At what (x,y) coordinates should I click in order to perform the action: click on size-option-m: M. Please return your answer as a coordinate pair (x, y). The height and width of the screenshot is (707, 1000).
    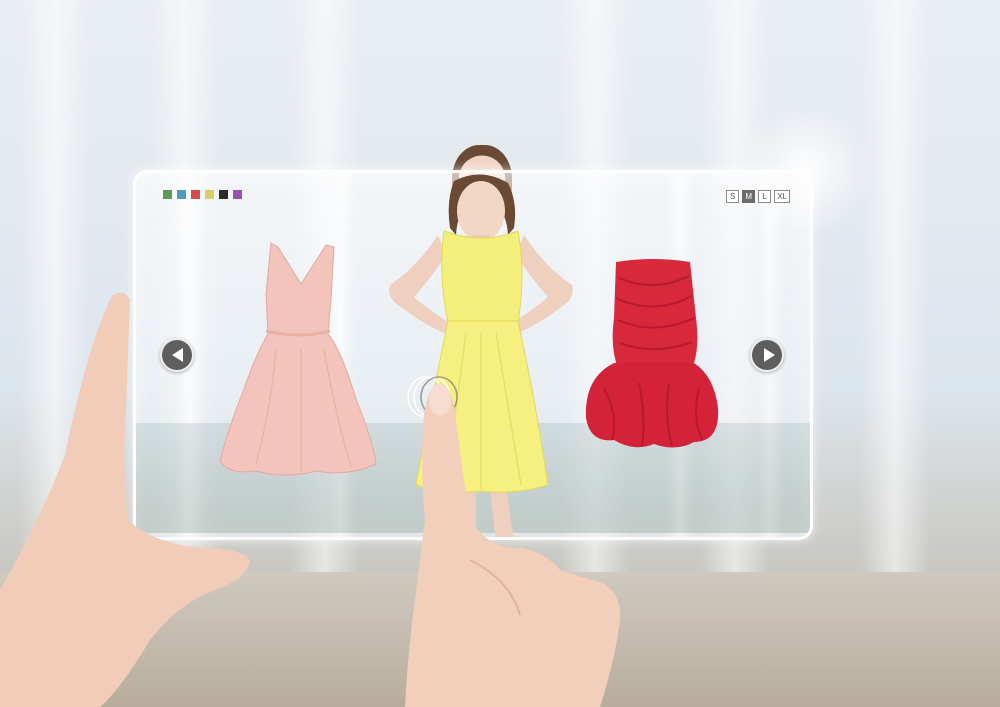
    Looking at the image, I should click on (749, 196).